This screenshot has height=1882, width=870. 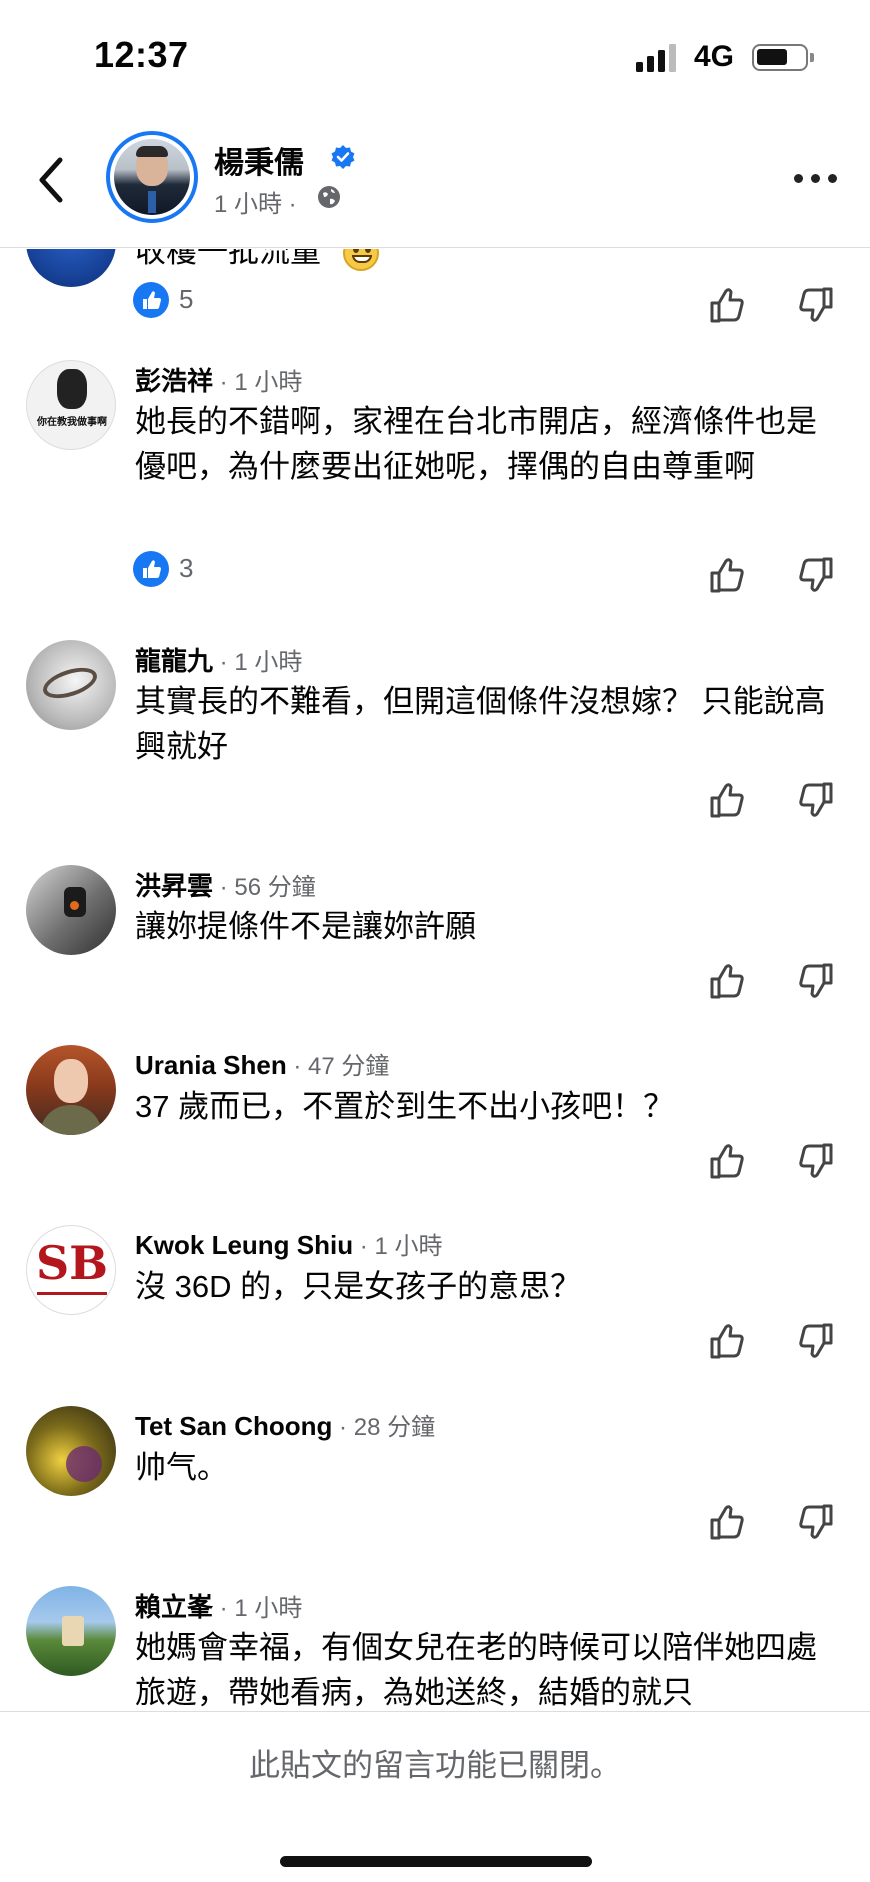 What do you see at coordinates (186, 568) in the screenshot?
I see `like-count: 3` at bounding box center [186, 568].